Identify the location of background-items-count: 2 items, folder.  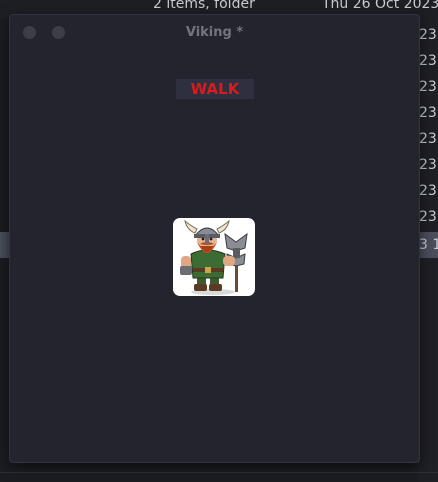
(204, 6).